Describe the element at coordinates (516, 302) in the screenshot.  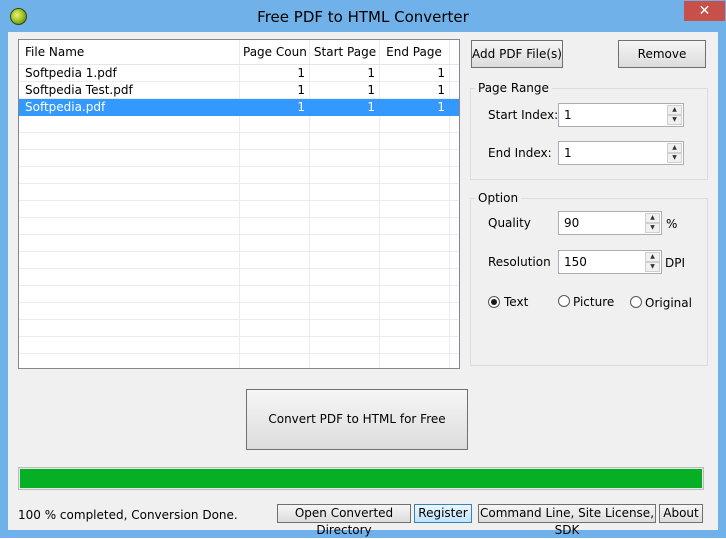
I see `mode-text-label: Text` at that location.